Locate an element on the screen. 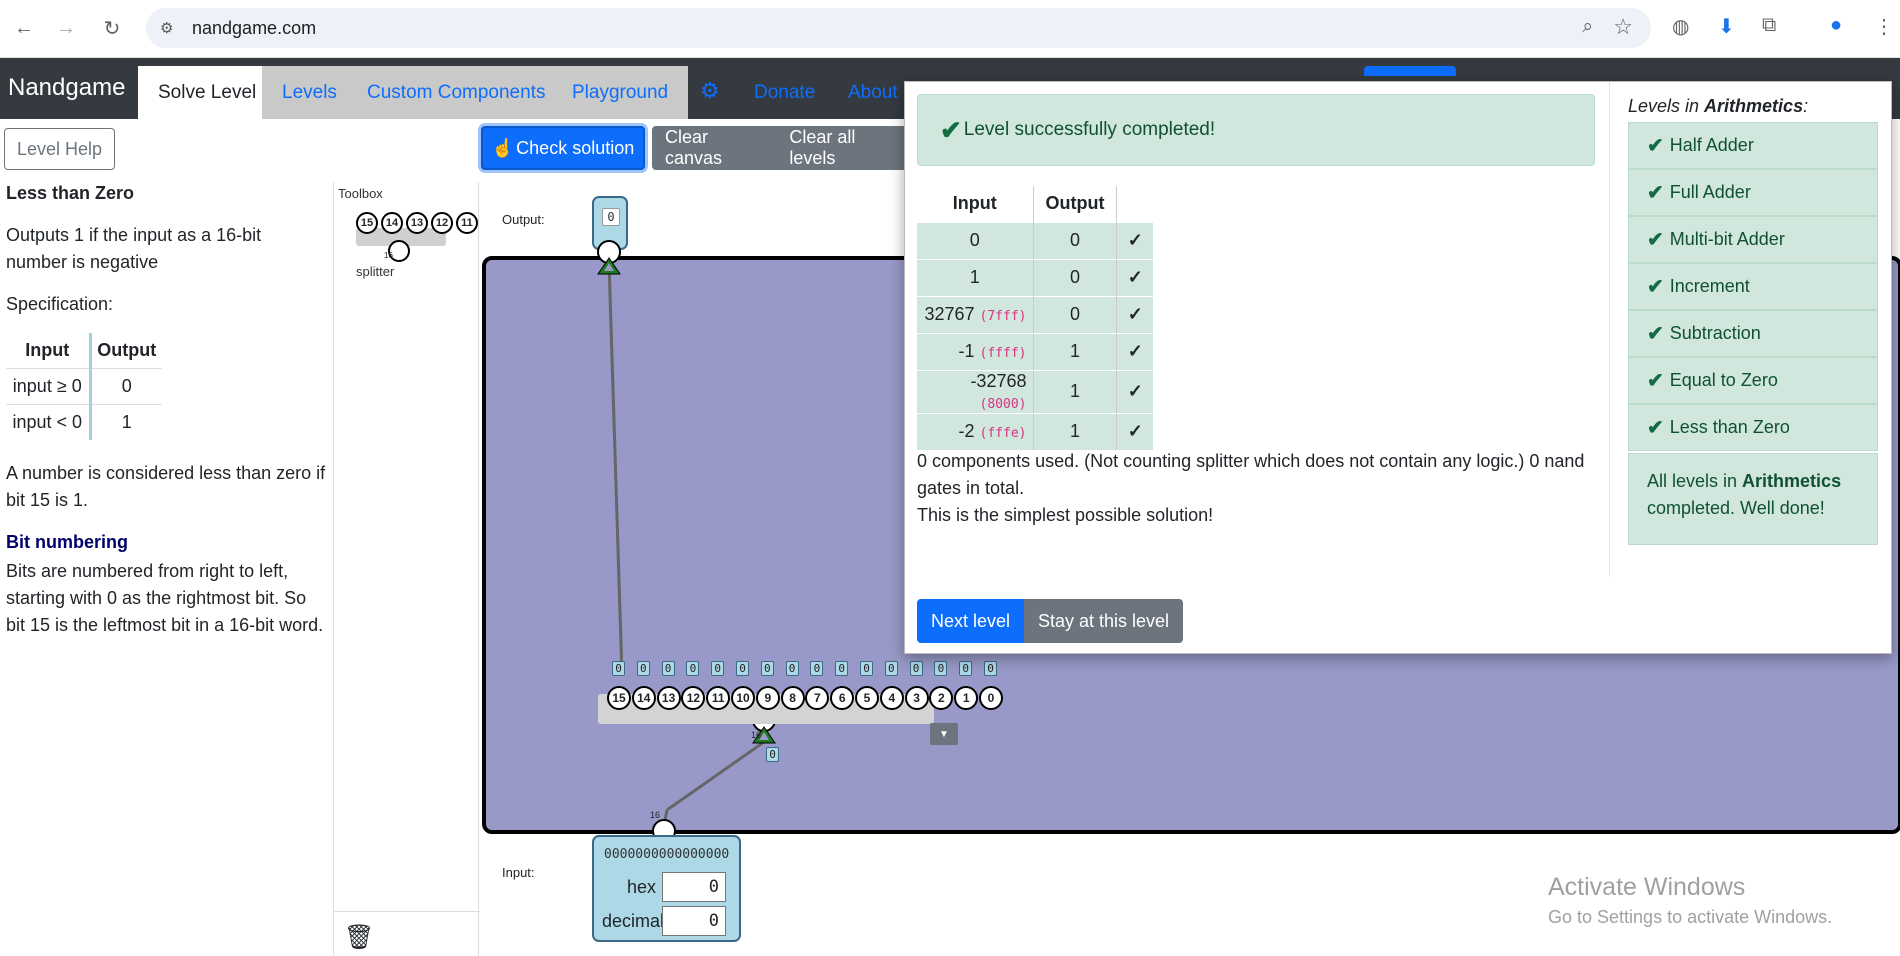 Image resolution: width=1900 pixels, height=956 pixels. splitter-bit-connector: 1 is located at coordinates (966, 698).